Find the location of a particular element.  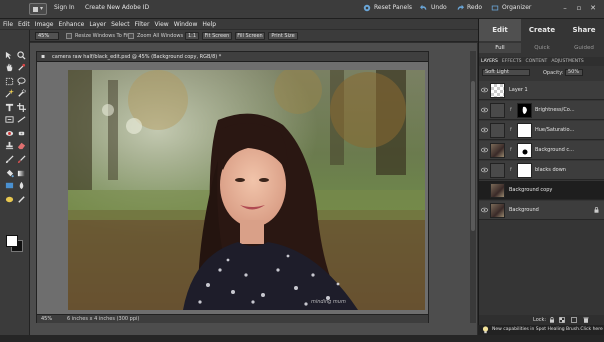

menu-help: Help is located at coordinates (209, 24).